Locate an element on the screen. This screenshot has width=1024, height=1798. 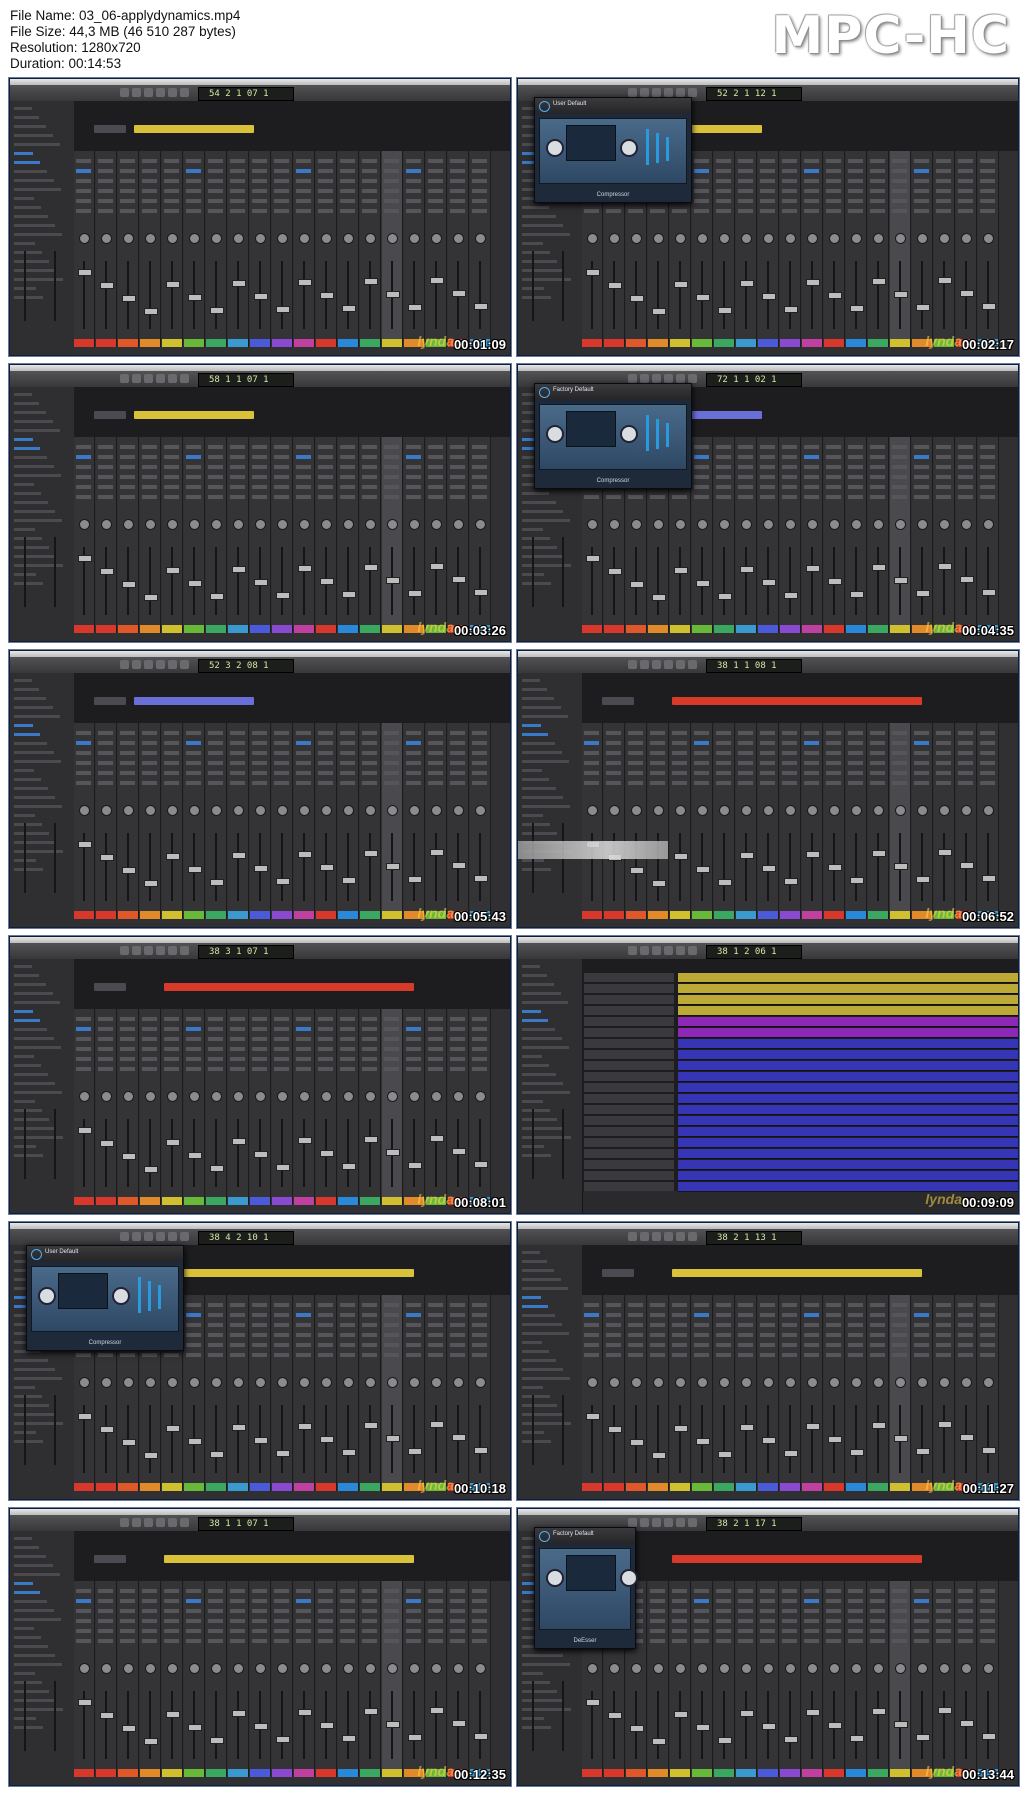
plugin-window: Factory Default Compressor is located at coordinates (613, 436).